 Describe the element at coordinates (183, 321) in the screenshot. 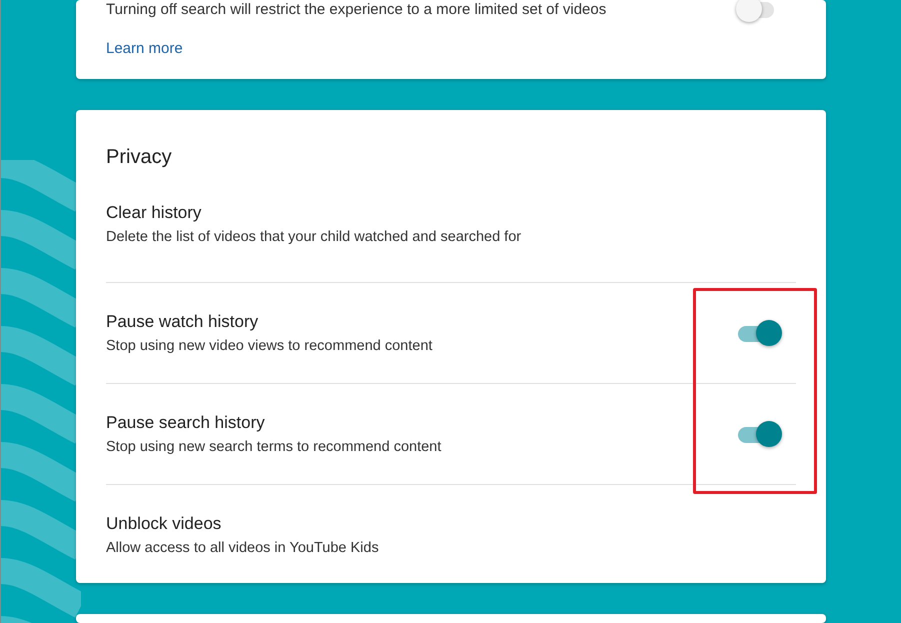

I see `setting-title: Pause watch history` at that location.